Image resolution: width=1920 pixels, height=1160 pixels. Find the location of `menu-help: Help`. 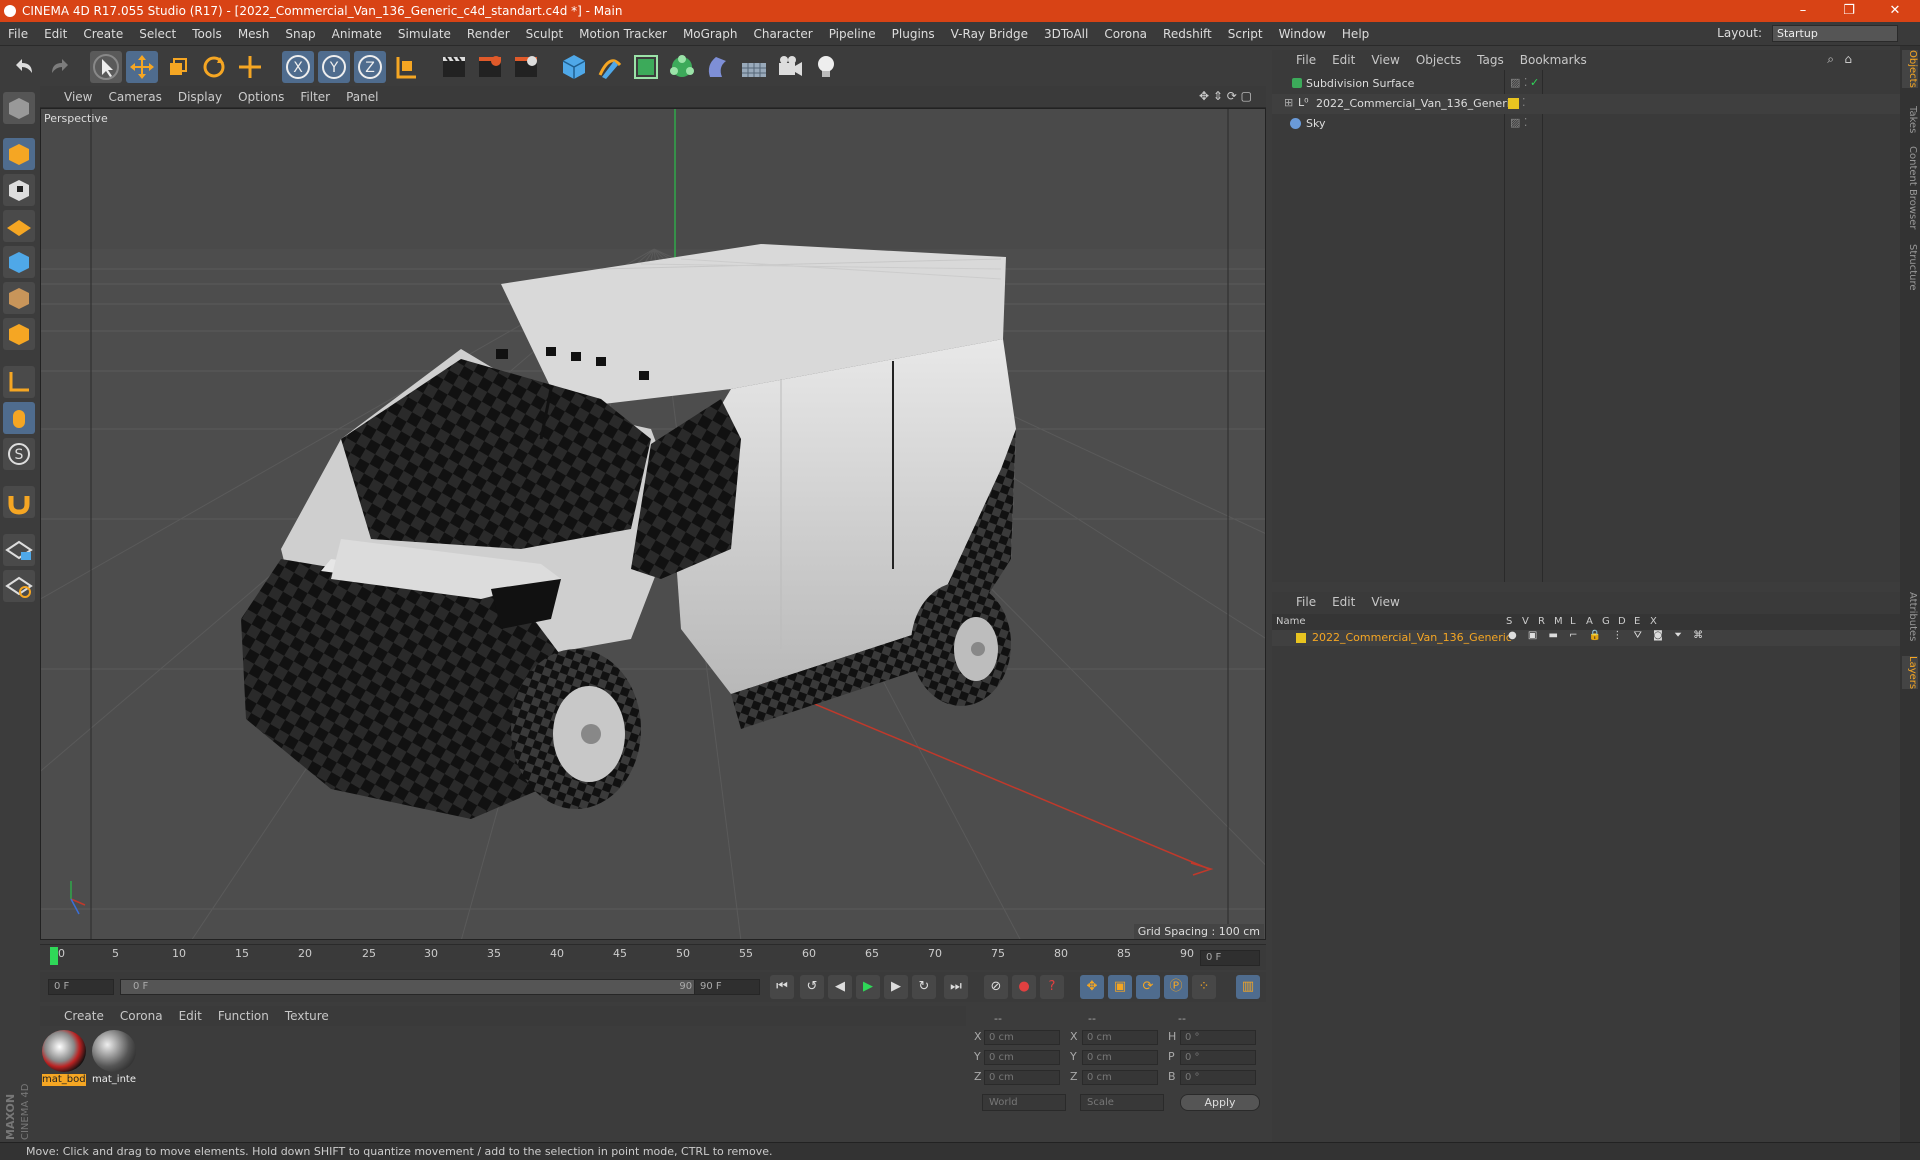

menu-help: Help is located at coordinates (1355, 34).